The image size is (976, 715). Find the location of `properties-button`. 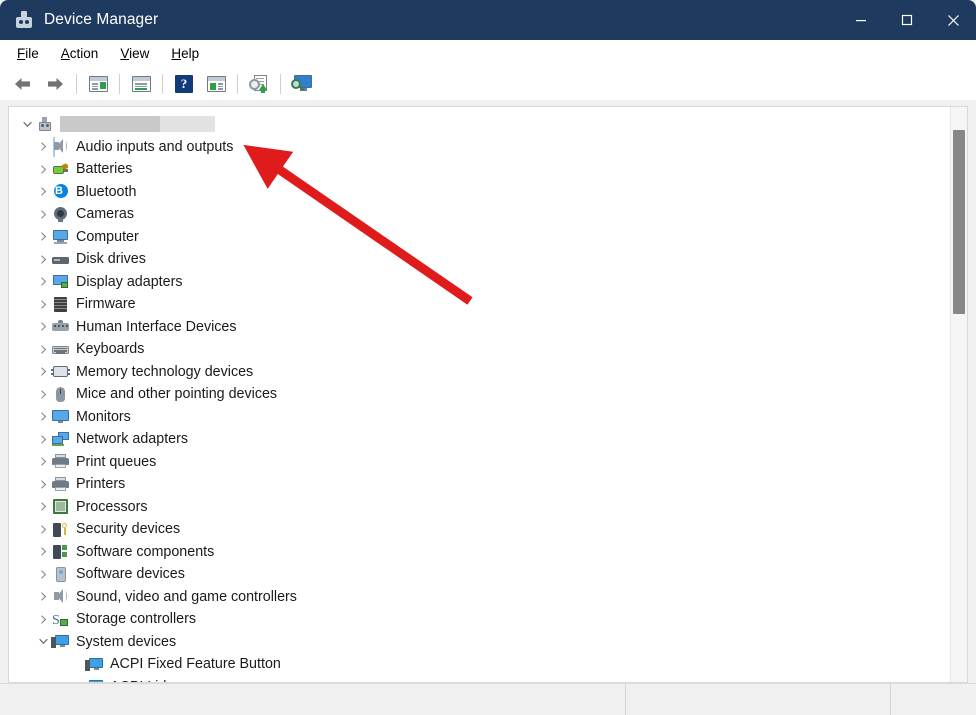

properties-button is located at coordinates (141, 84).